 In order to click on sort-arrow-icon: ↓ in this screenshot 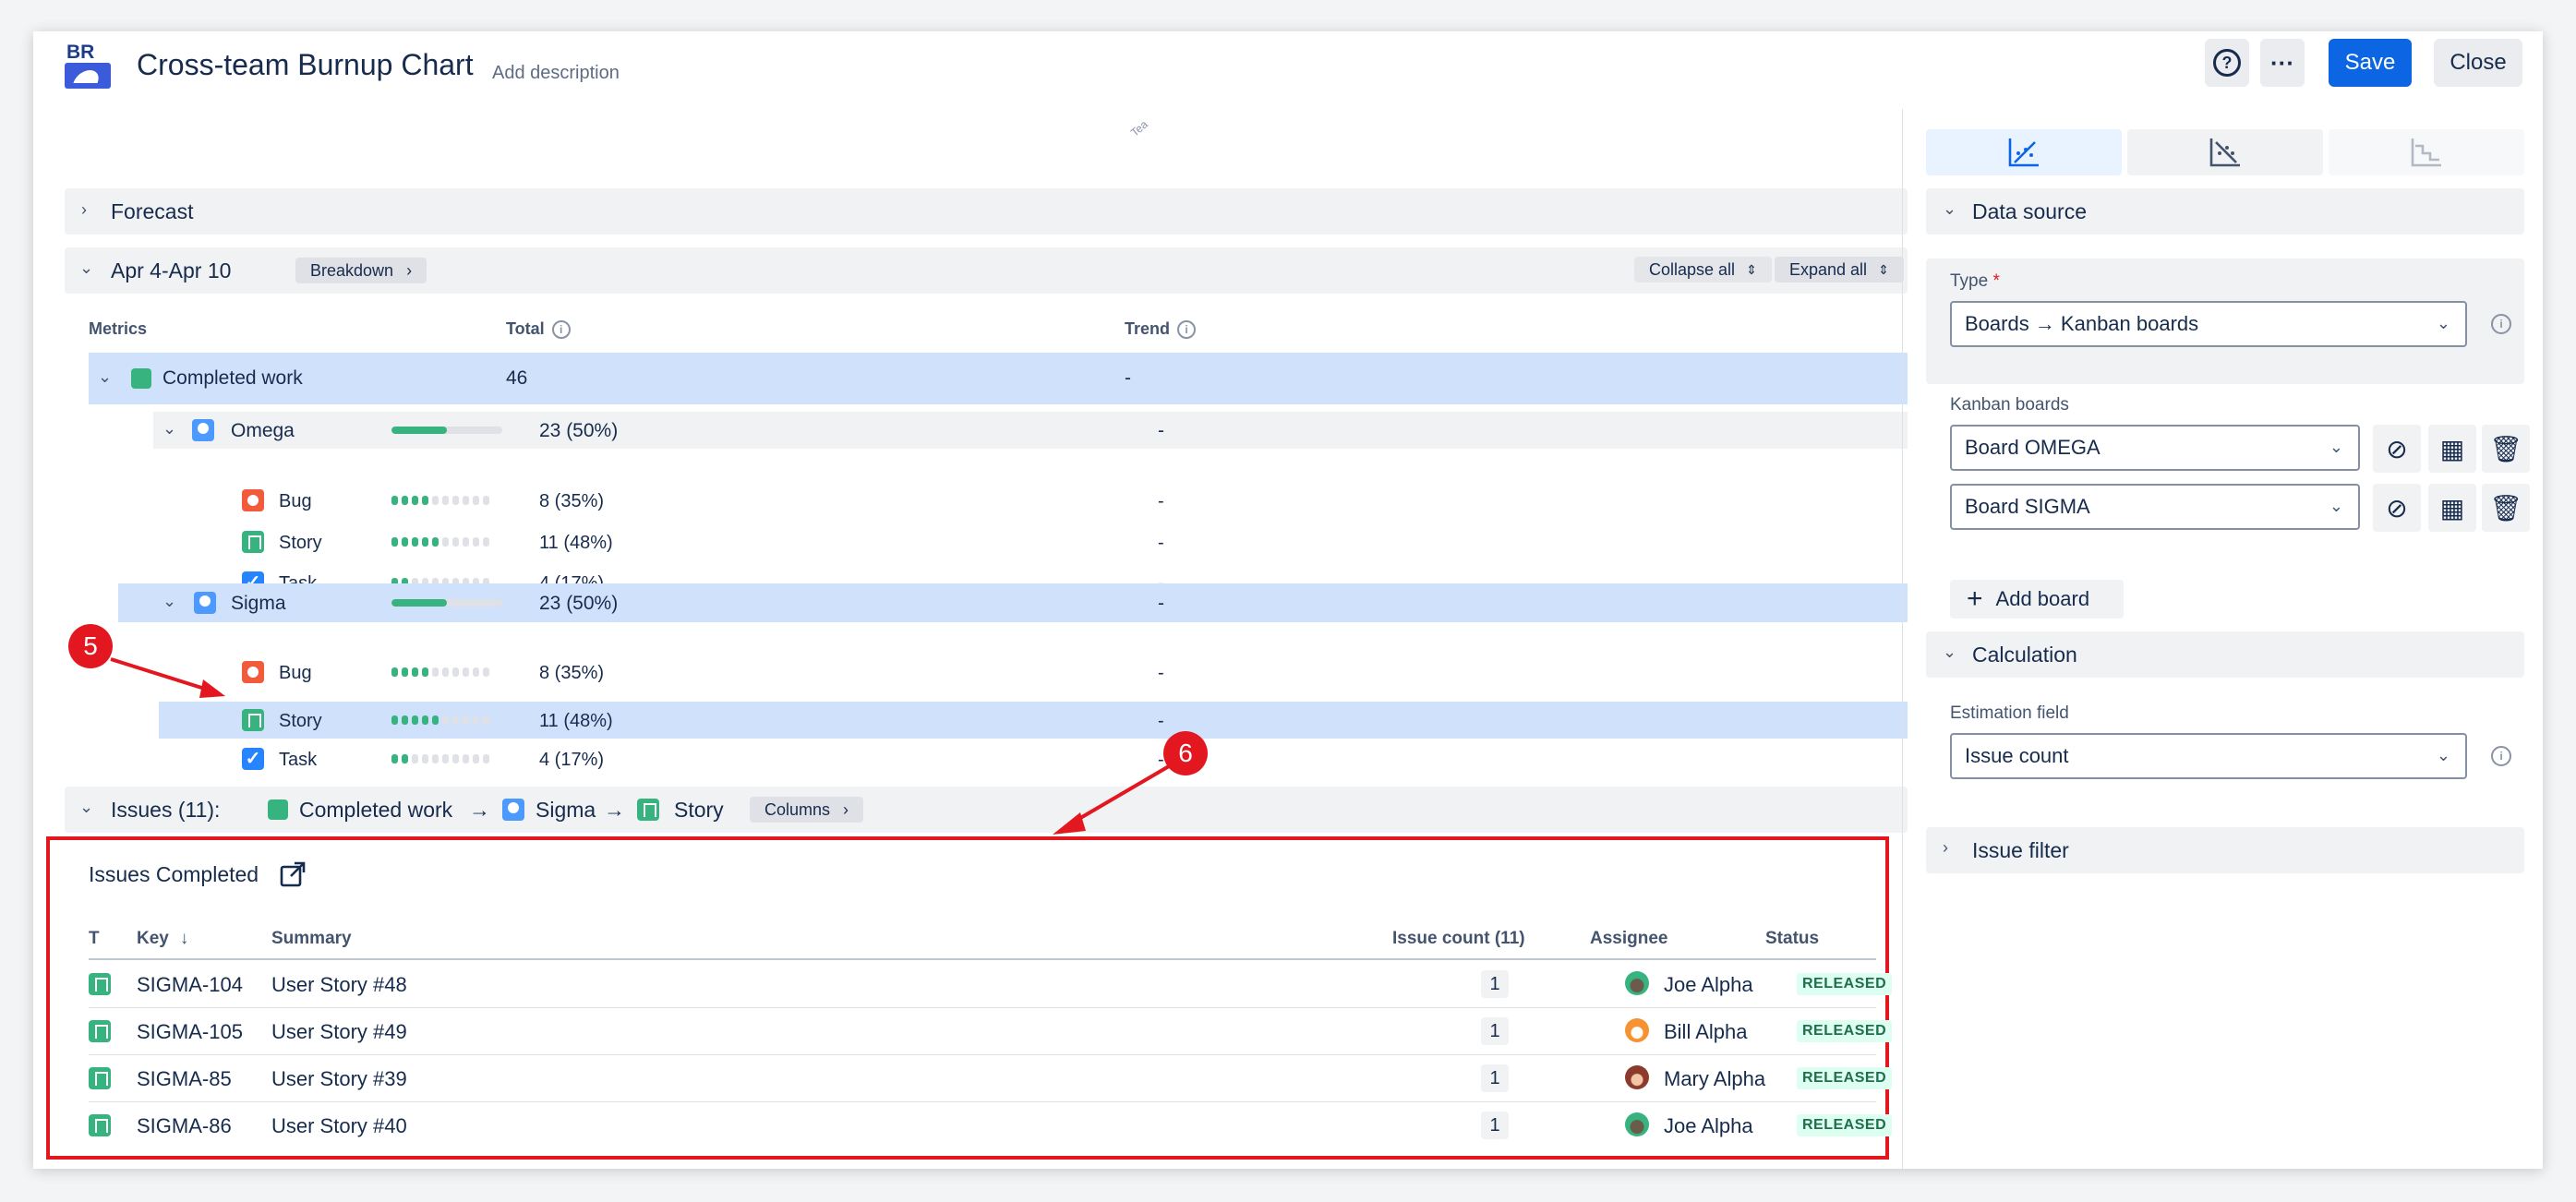, I will do `click(184, 938)`.